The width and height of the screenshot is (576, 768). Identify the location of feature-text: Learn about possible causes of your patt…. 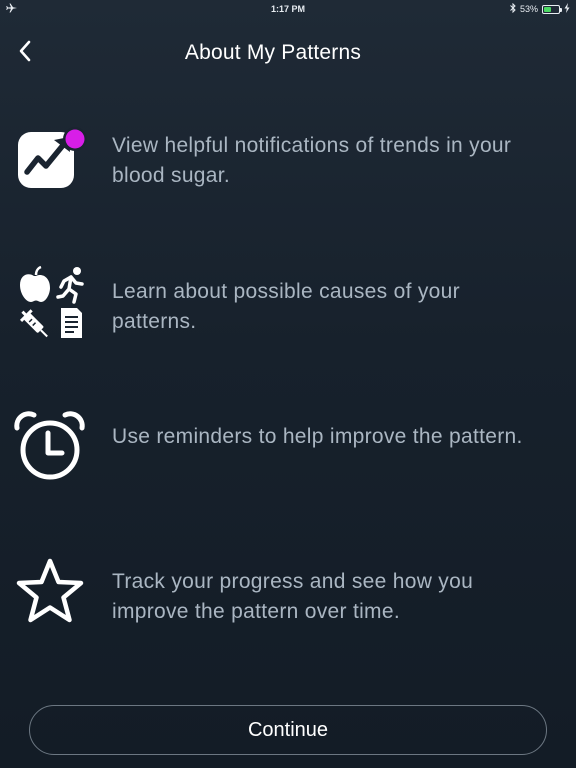
(286, 306).